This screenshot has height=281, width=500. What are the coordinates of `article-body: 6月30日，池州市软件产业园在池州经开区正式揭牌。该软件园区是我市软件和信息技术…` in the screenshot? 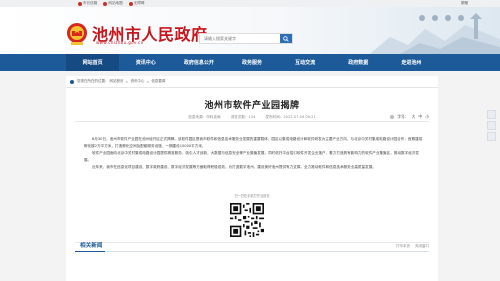 It's located at (254, 153).